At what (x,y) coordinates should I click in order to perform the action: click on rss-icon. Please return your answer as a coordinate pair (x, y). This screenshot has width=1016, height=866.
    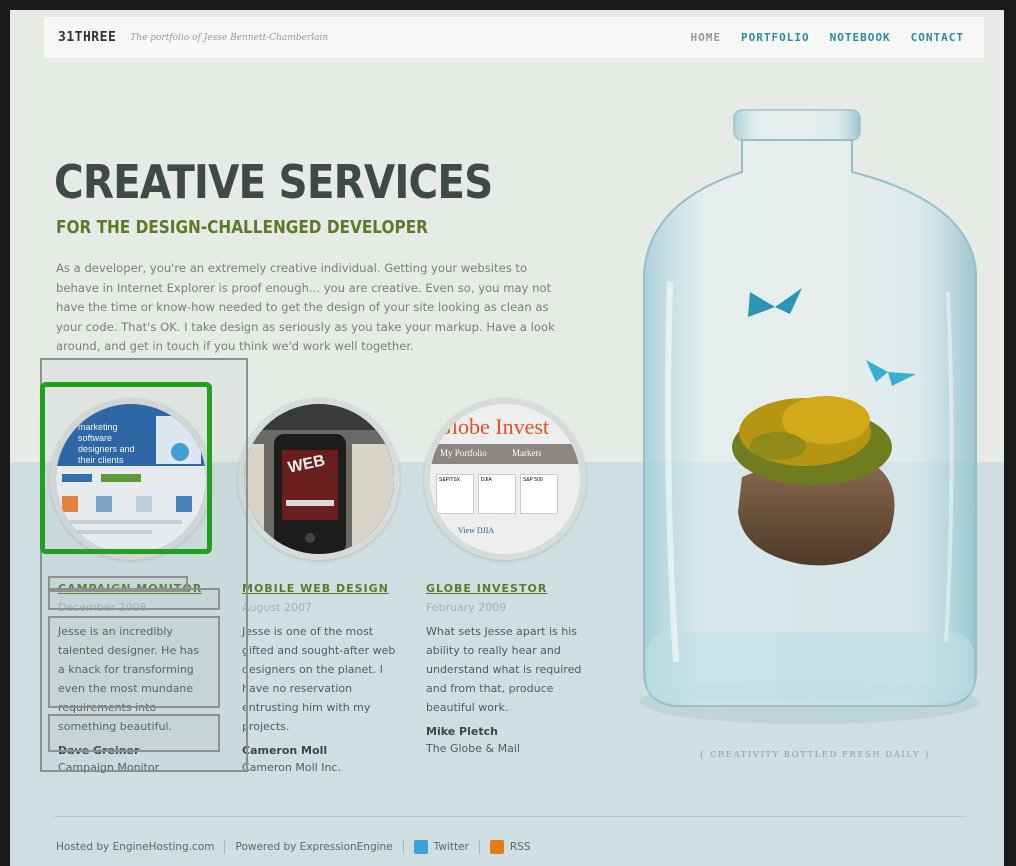
    Looking at the image, I should click on (496, 847).